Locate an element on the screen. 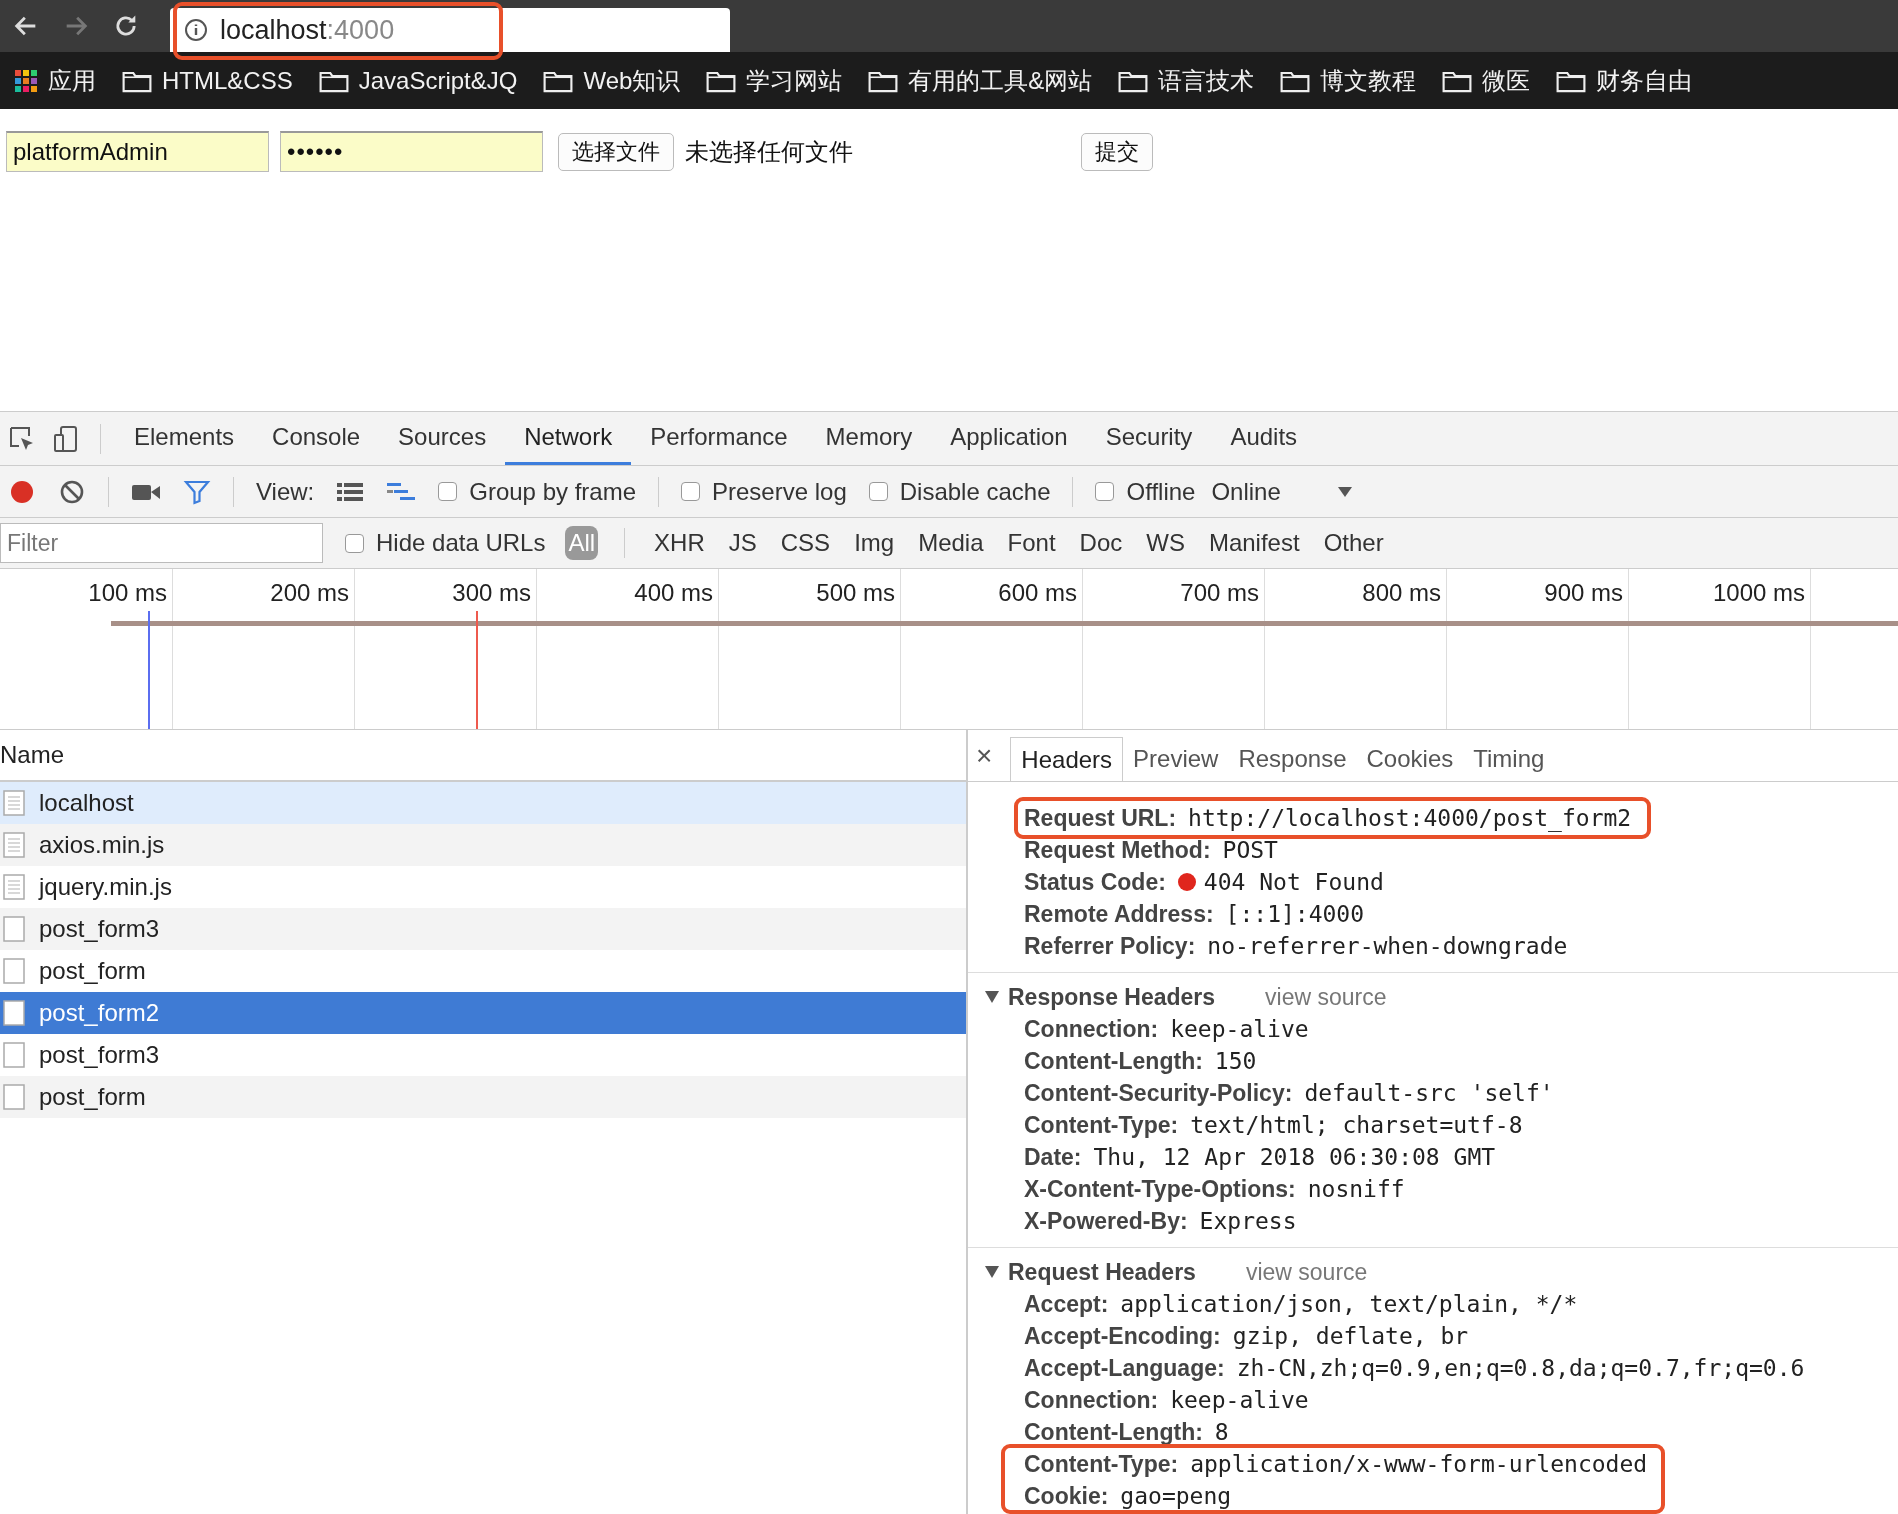  timeline-tick-label: 200 ms is located at coordinates (309, 592).